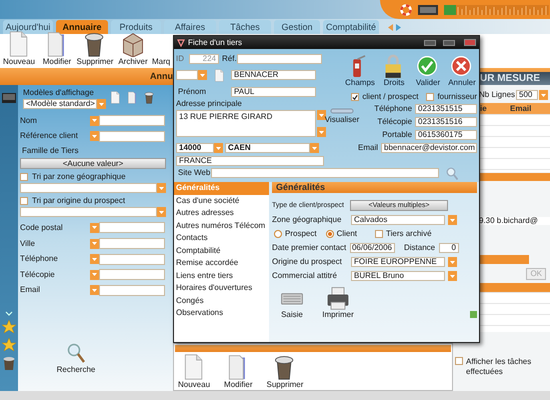  What do you see at coordinates (273, 75) in the screenshot?
I see `name-field: BENNACER` at bounding box center [273, 75].